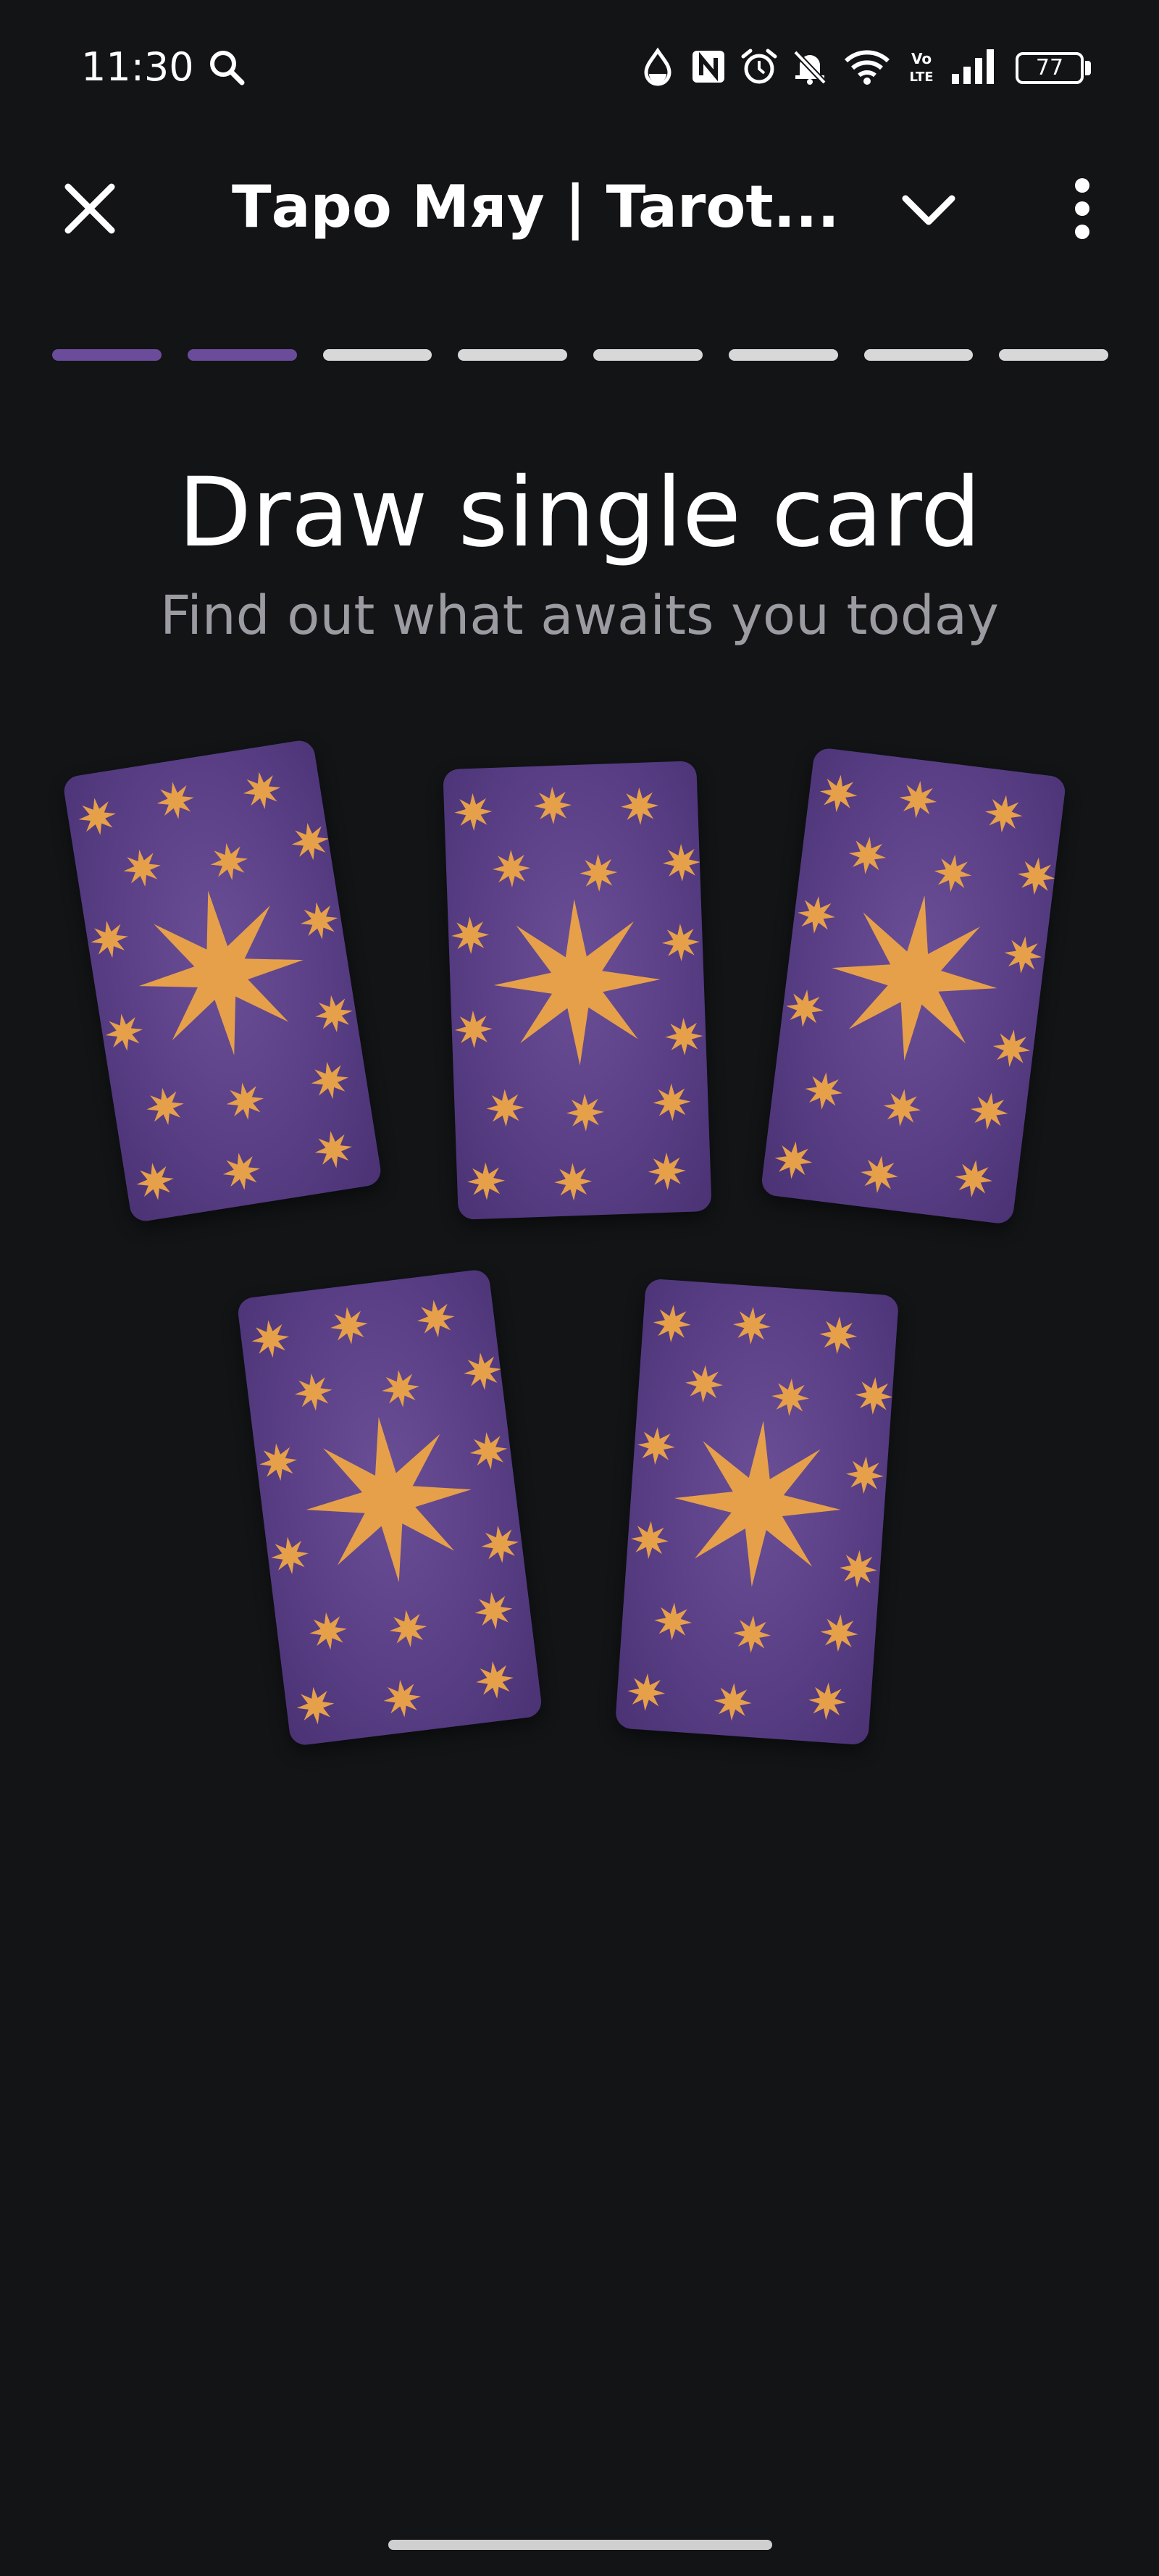 This screenshot has height=2576, width=1159. Describe the element at coordinates (1082, 208) in the screenshot. I see `more-options-icon` at that location.